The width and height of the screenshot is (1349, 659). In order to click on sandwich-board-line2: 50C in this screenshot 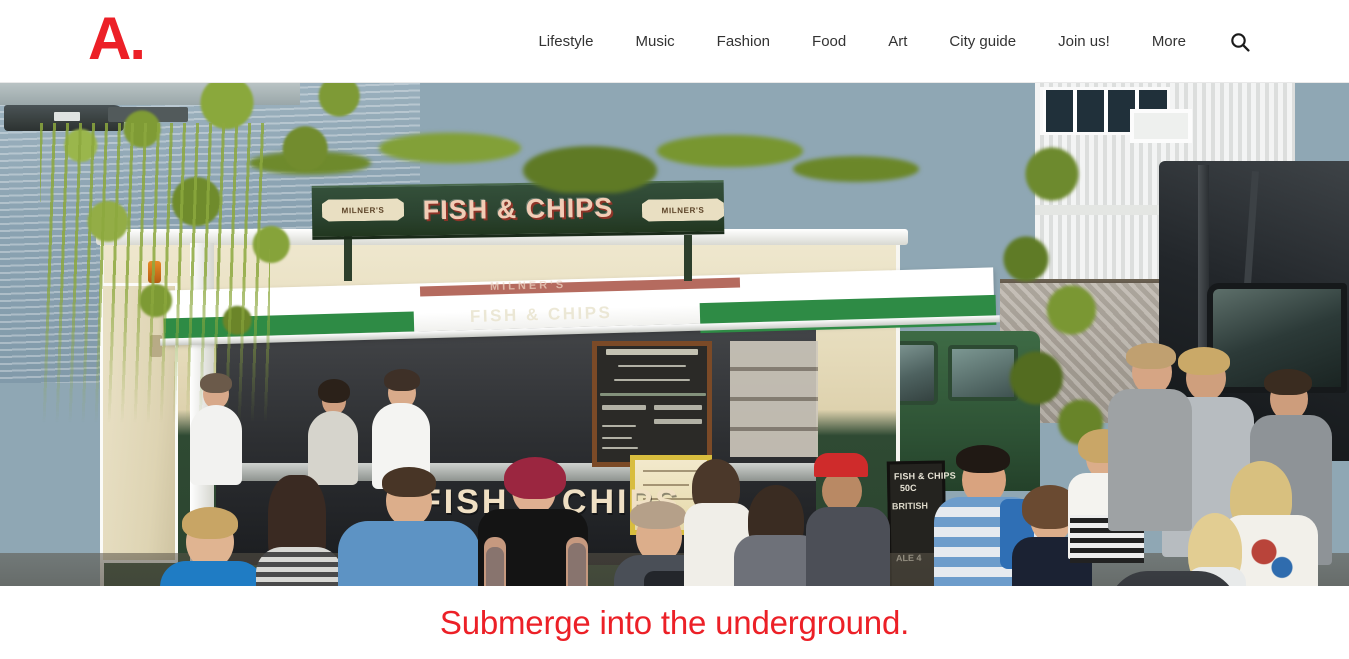, I will do `click(908, 488)`.